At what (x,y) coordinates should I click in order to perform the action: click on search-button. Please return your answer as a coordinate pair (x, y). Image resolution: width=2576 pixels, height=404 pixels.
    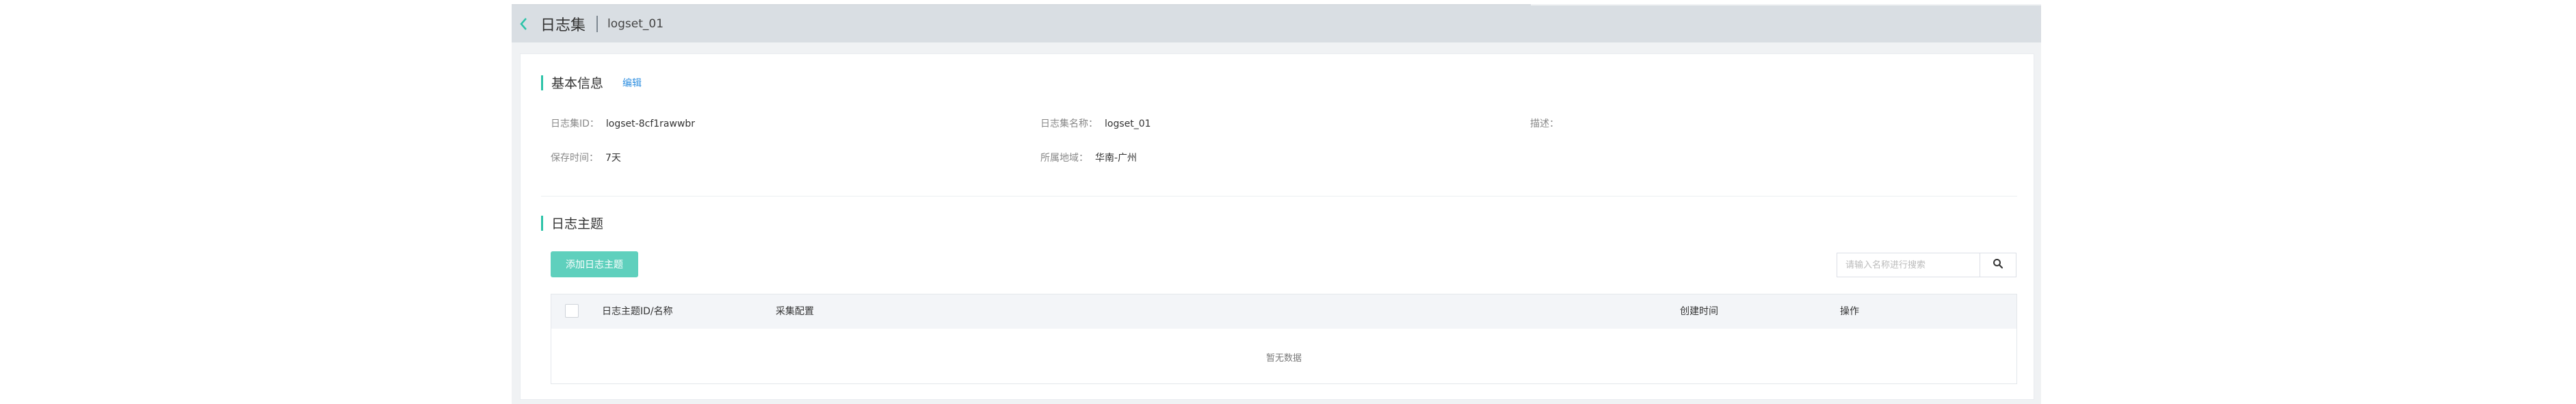
    Looking at the image, I should click on (1998, 265).